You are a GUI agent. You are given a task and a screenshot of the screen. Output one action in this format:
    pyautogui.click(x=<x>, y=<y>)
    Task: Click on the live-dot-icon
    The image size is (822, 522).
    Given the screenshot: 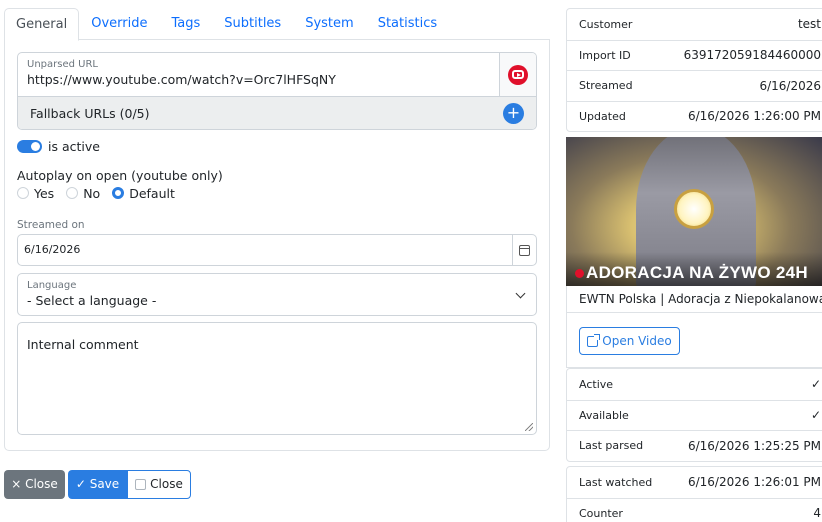 What is the action you would take?
    pyautogui.click(x=579, y=273)
    